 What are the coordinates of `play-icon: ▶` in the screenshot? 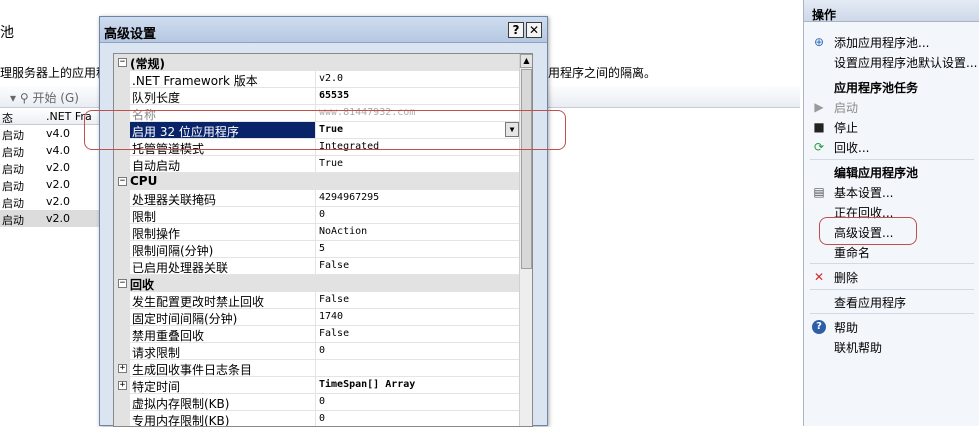 It's located at (819, 107).